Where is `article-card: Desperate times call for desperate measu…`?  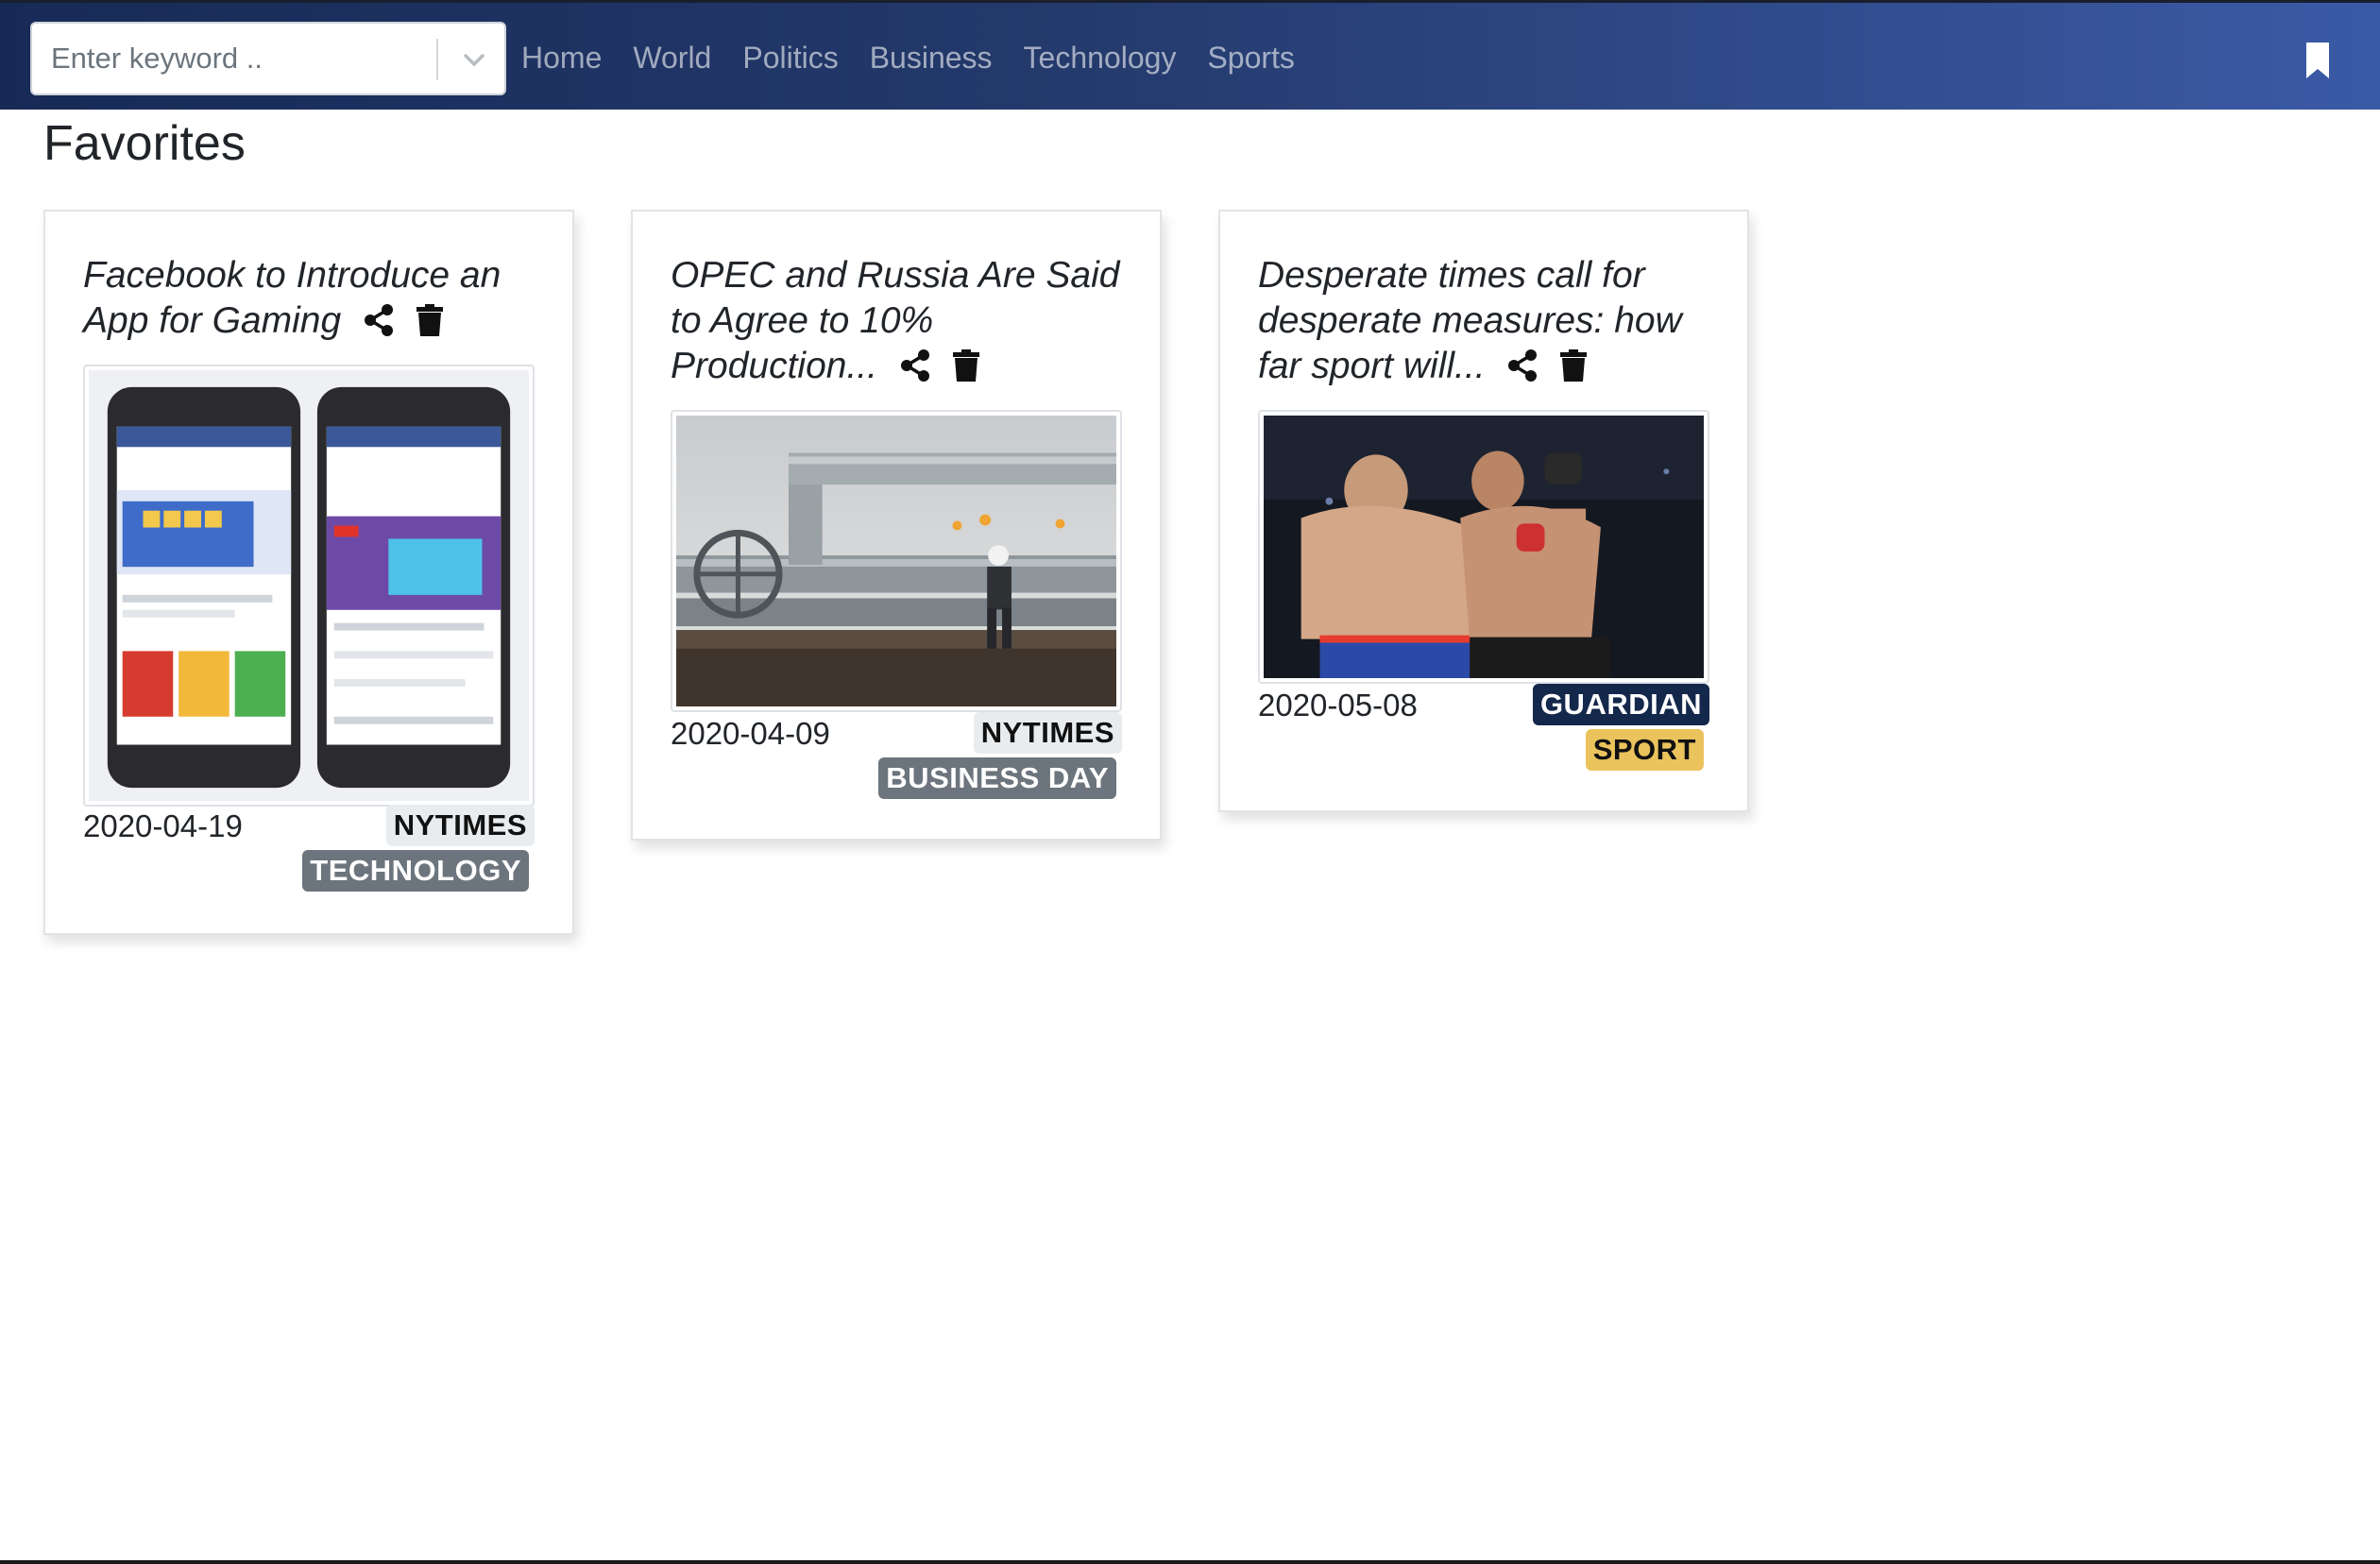
article-card: Desperate times call for desperate measu… is located at coordinates (1483, 511).